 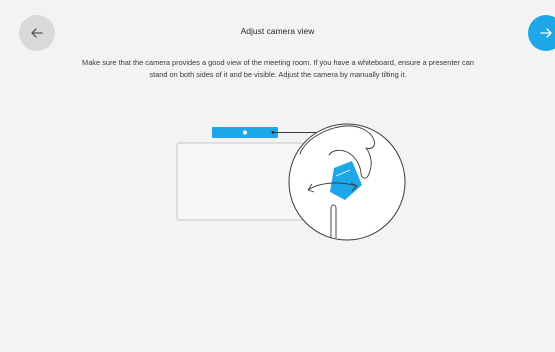 I want to click on leader-dot, so click(x=273, y=132).